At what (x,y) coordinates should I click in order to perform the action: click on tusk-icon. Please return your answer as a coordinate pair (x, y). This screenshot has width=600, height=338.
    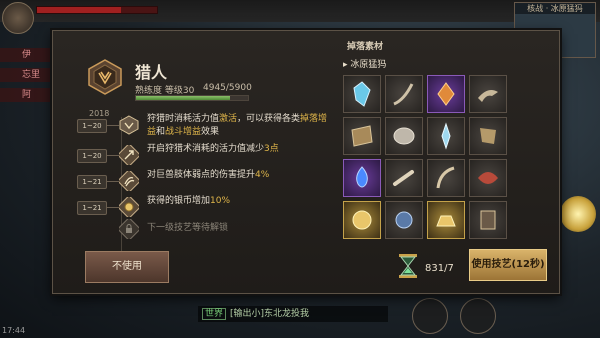
    Looking at the image, I should click on (403, 94).